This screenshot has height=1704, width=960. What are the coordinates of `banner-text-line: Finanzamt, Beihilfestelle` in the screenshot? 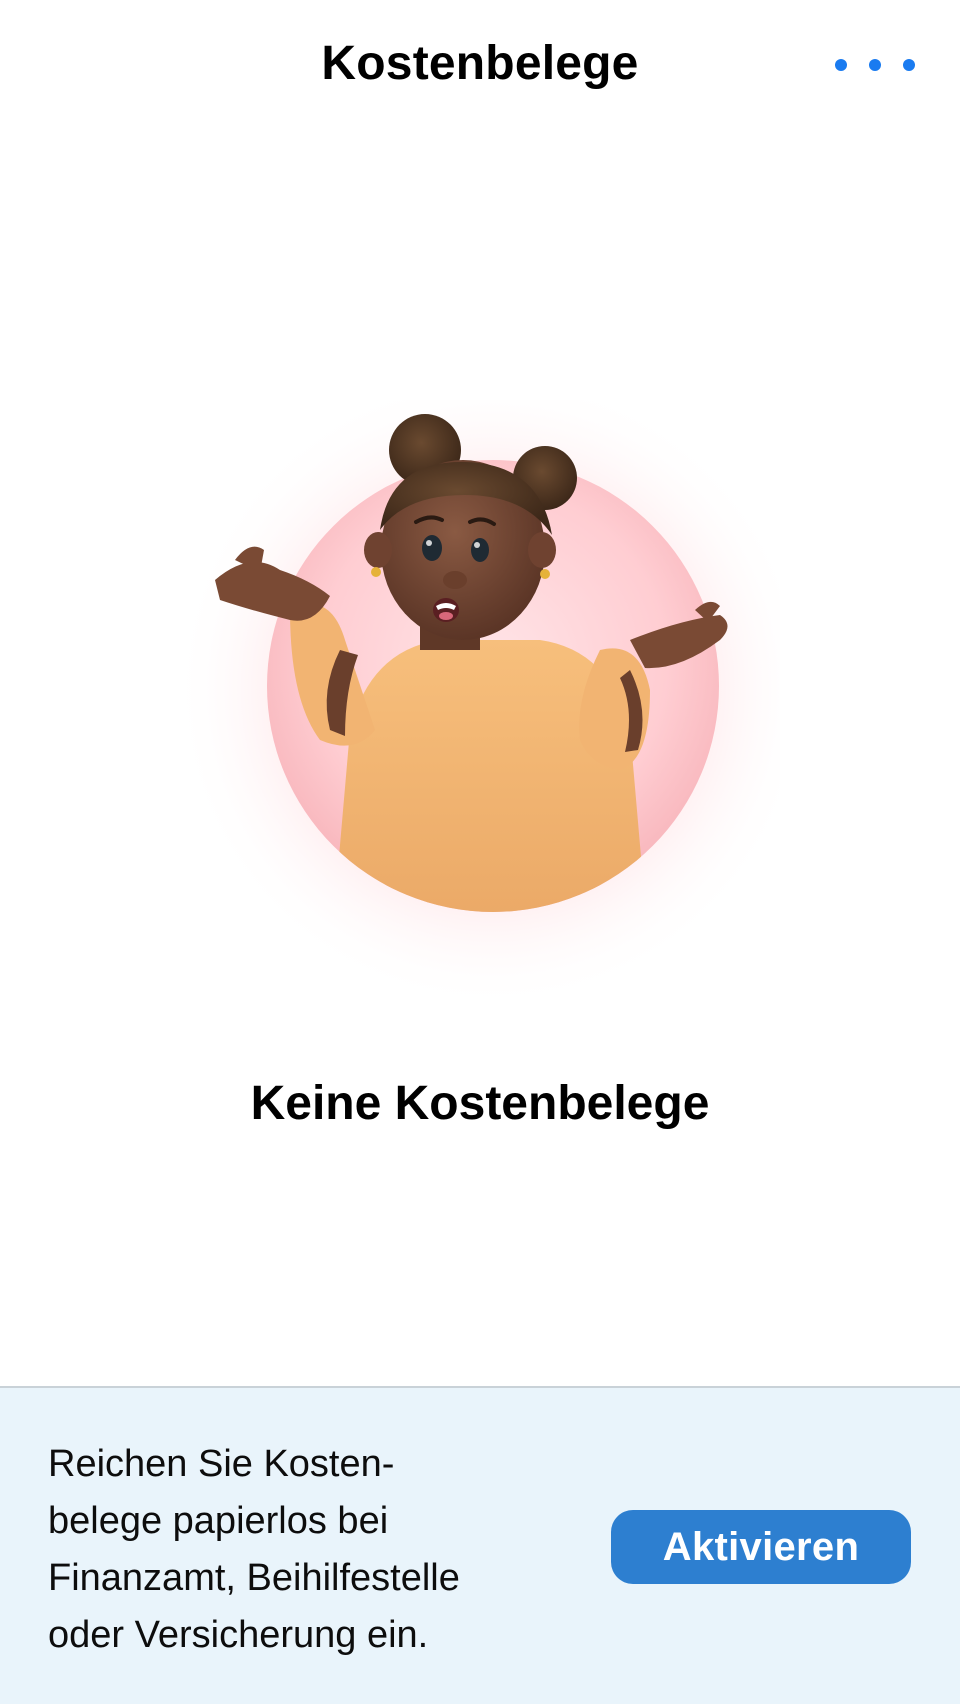 It's located at (254, 1578).